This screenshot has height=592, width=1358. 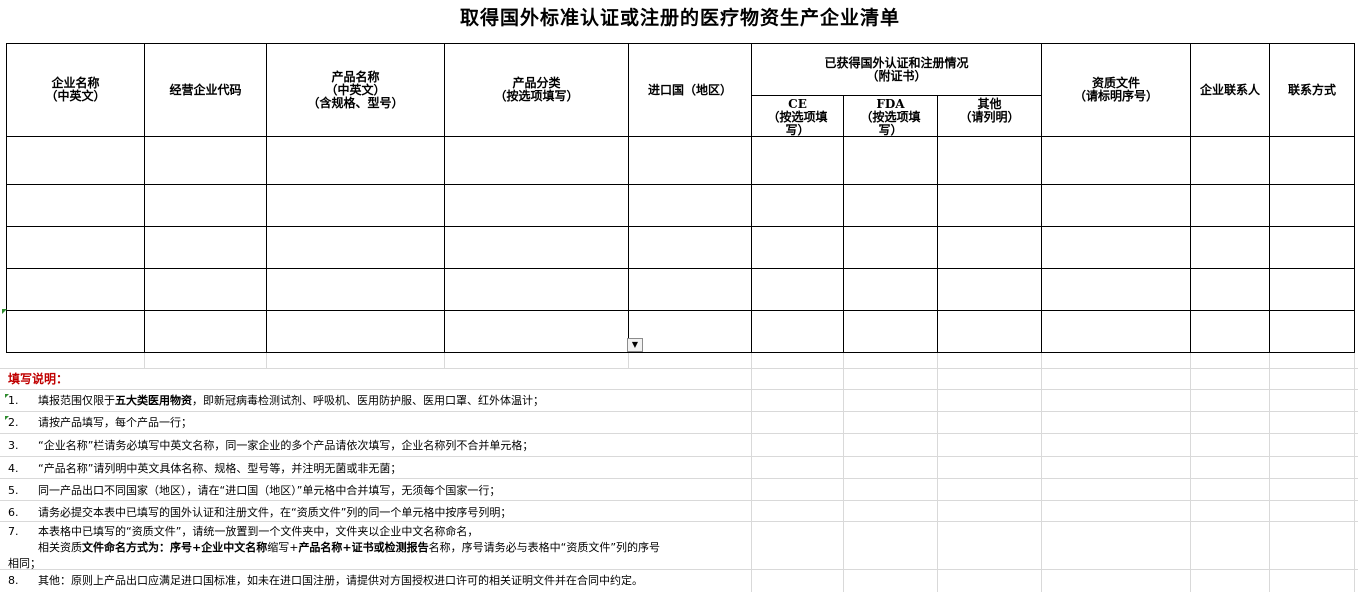 I want to click on header-other: 其他 （请列明）, so click(x=989, y=116).